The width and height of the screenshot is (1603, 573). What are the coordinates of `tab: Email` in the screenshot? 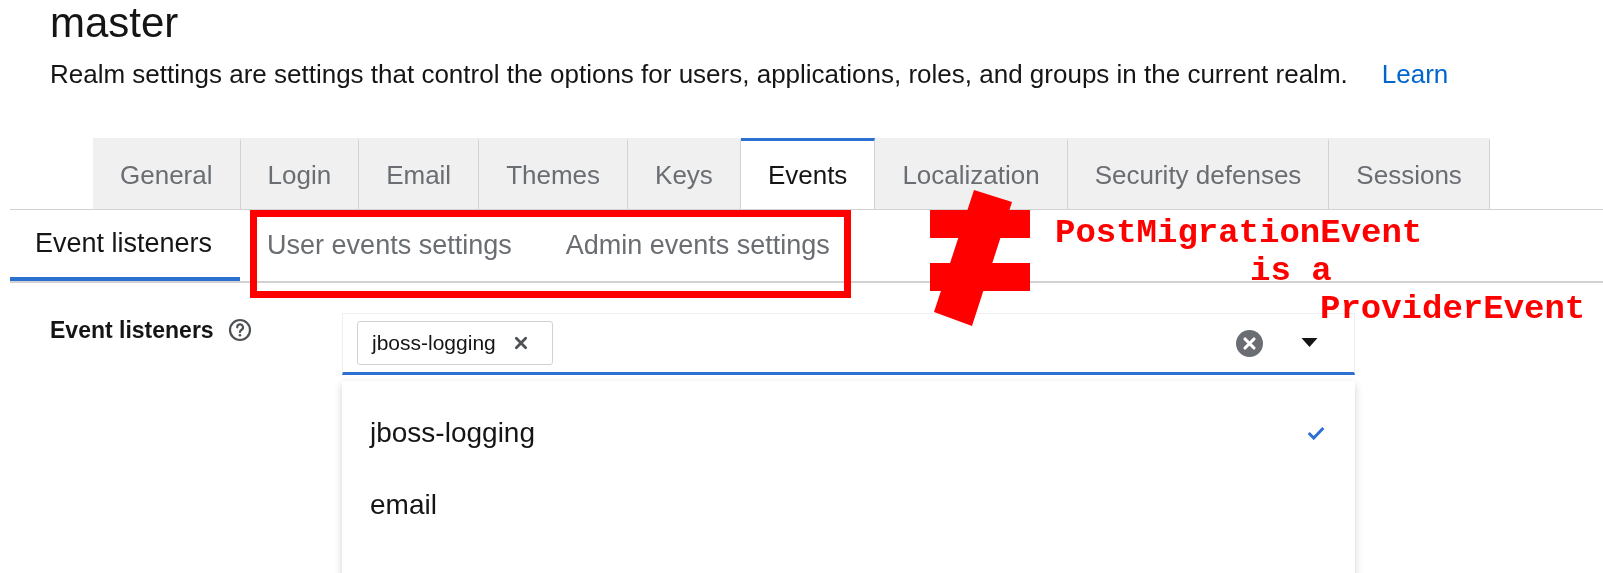 It's located at (419, 173).